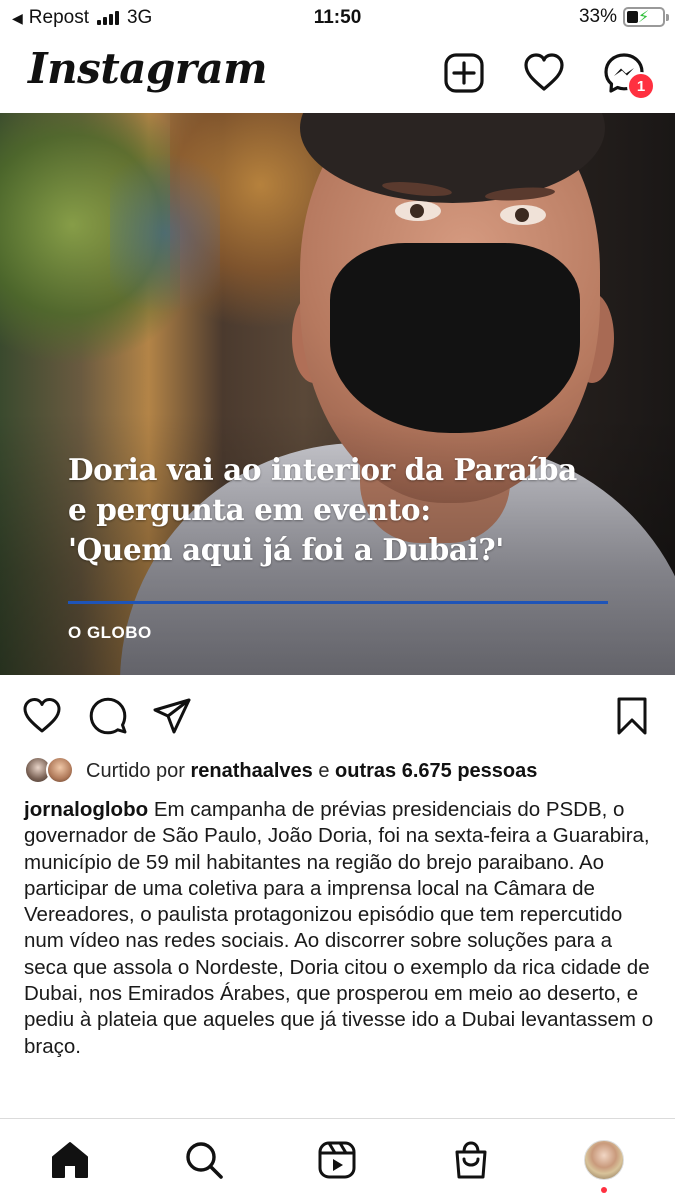  What do you see at coordinates (204, 1160) in the screenshot?
I see `search-icon` at bounding box center [204, 1160].